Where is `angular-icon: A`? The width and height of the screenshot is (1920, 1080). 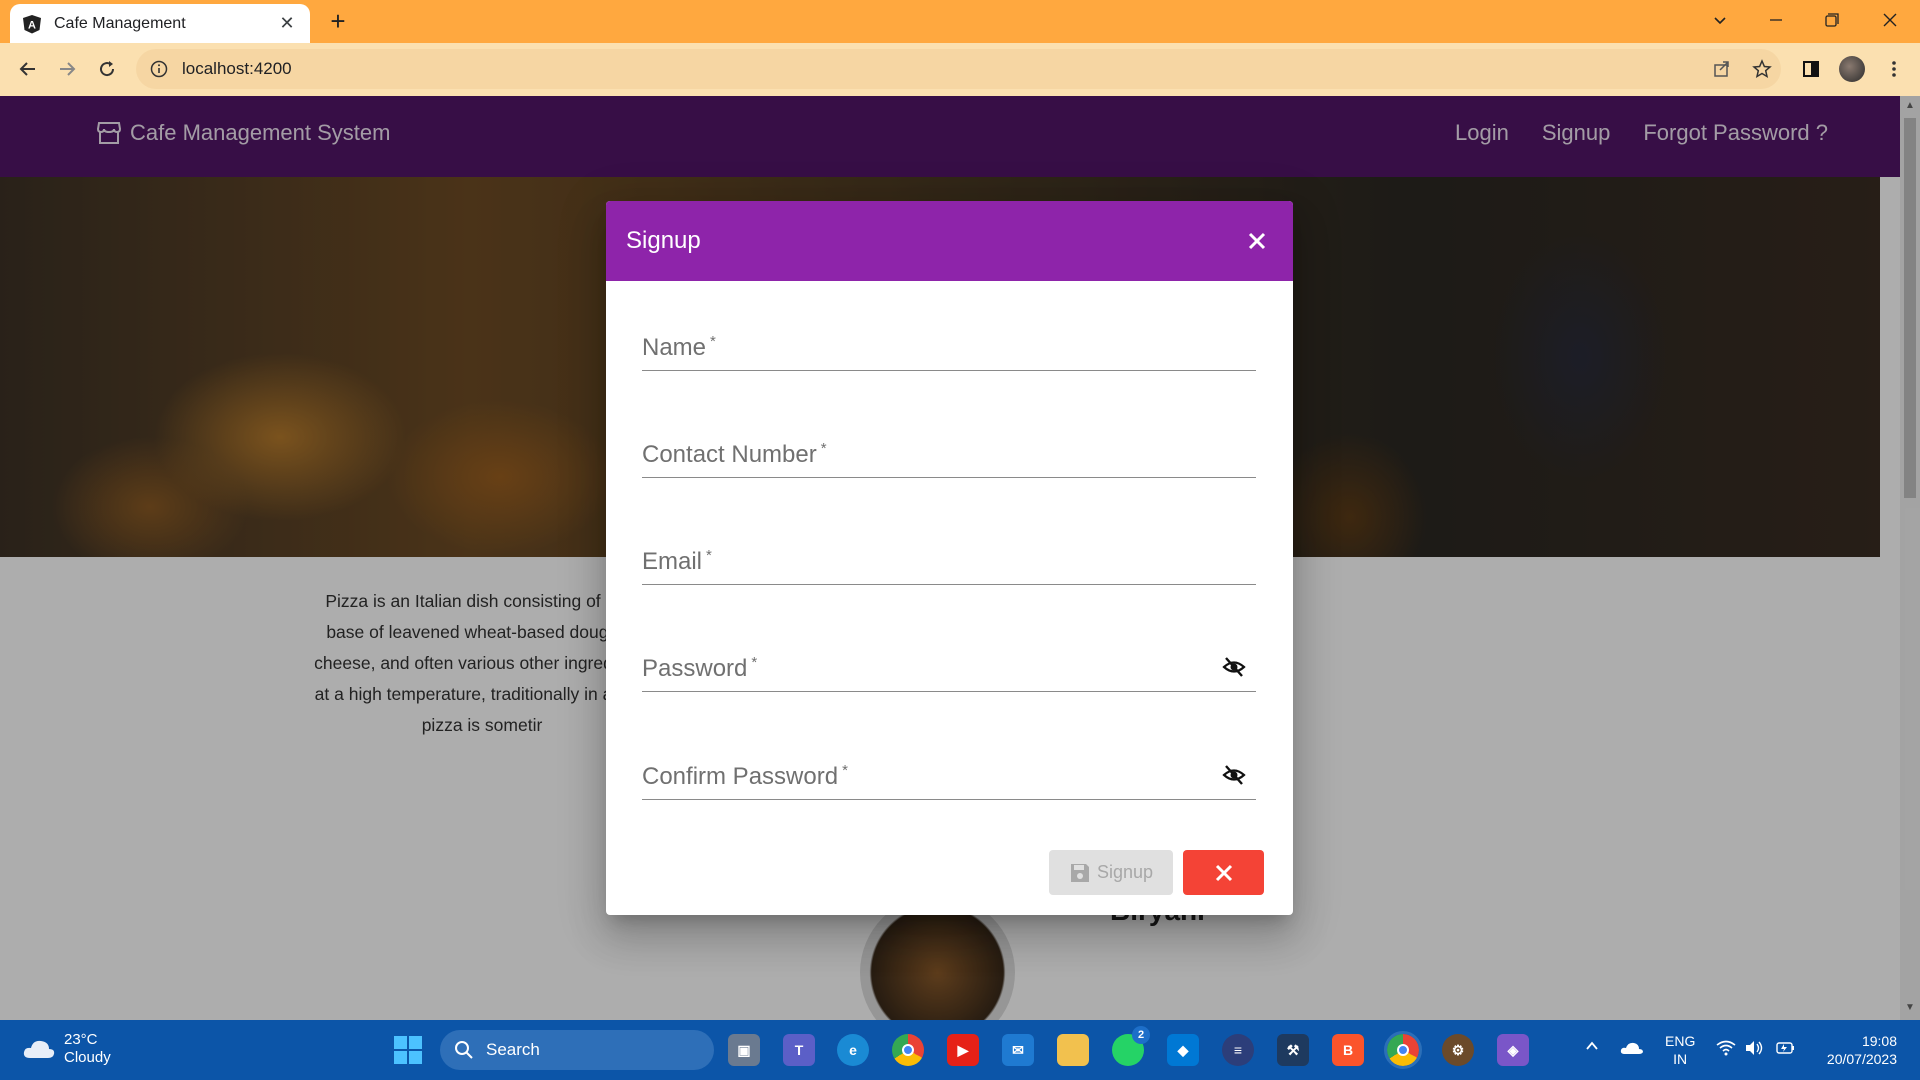
angular-icon: A is located at coordinates (32, 23).